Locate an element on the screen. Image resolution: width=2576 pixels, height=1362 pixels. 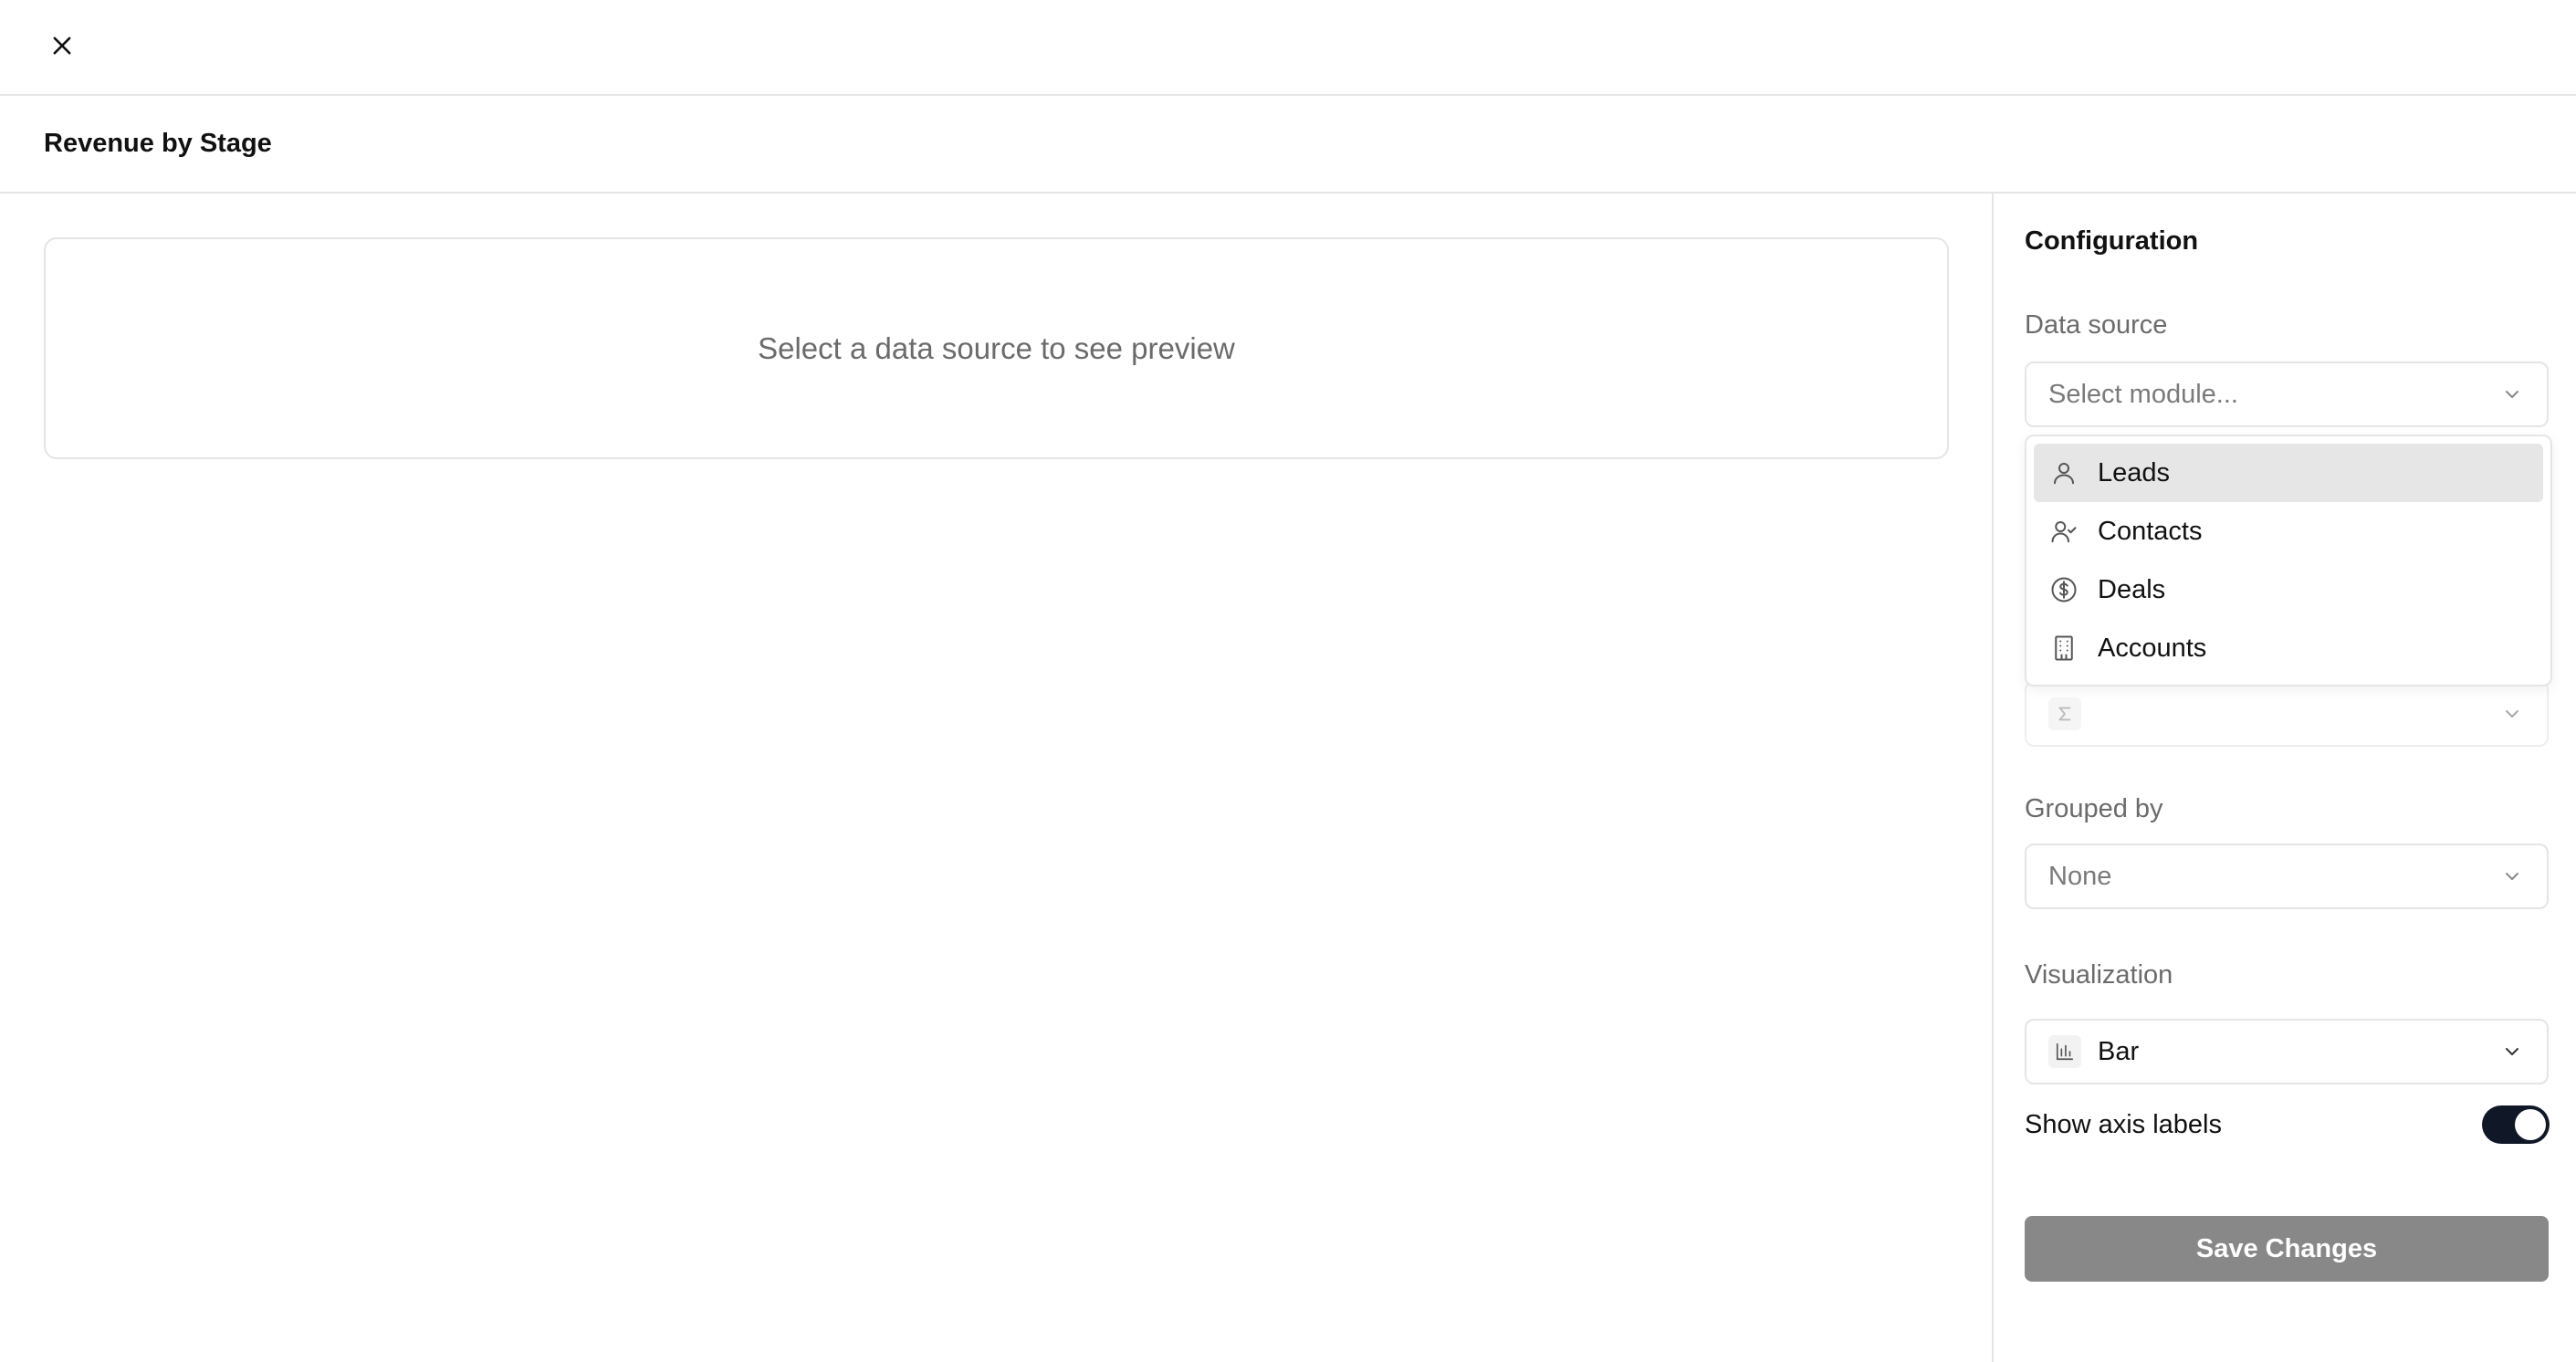
data-source-dropdown-menu: Leads Contacts Deals Accounts is located at coordinates (2289, 560).